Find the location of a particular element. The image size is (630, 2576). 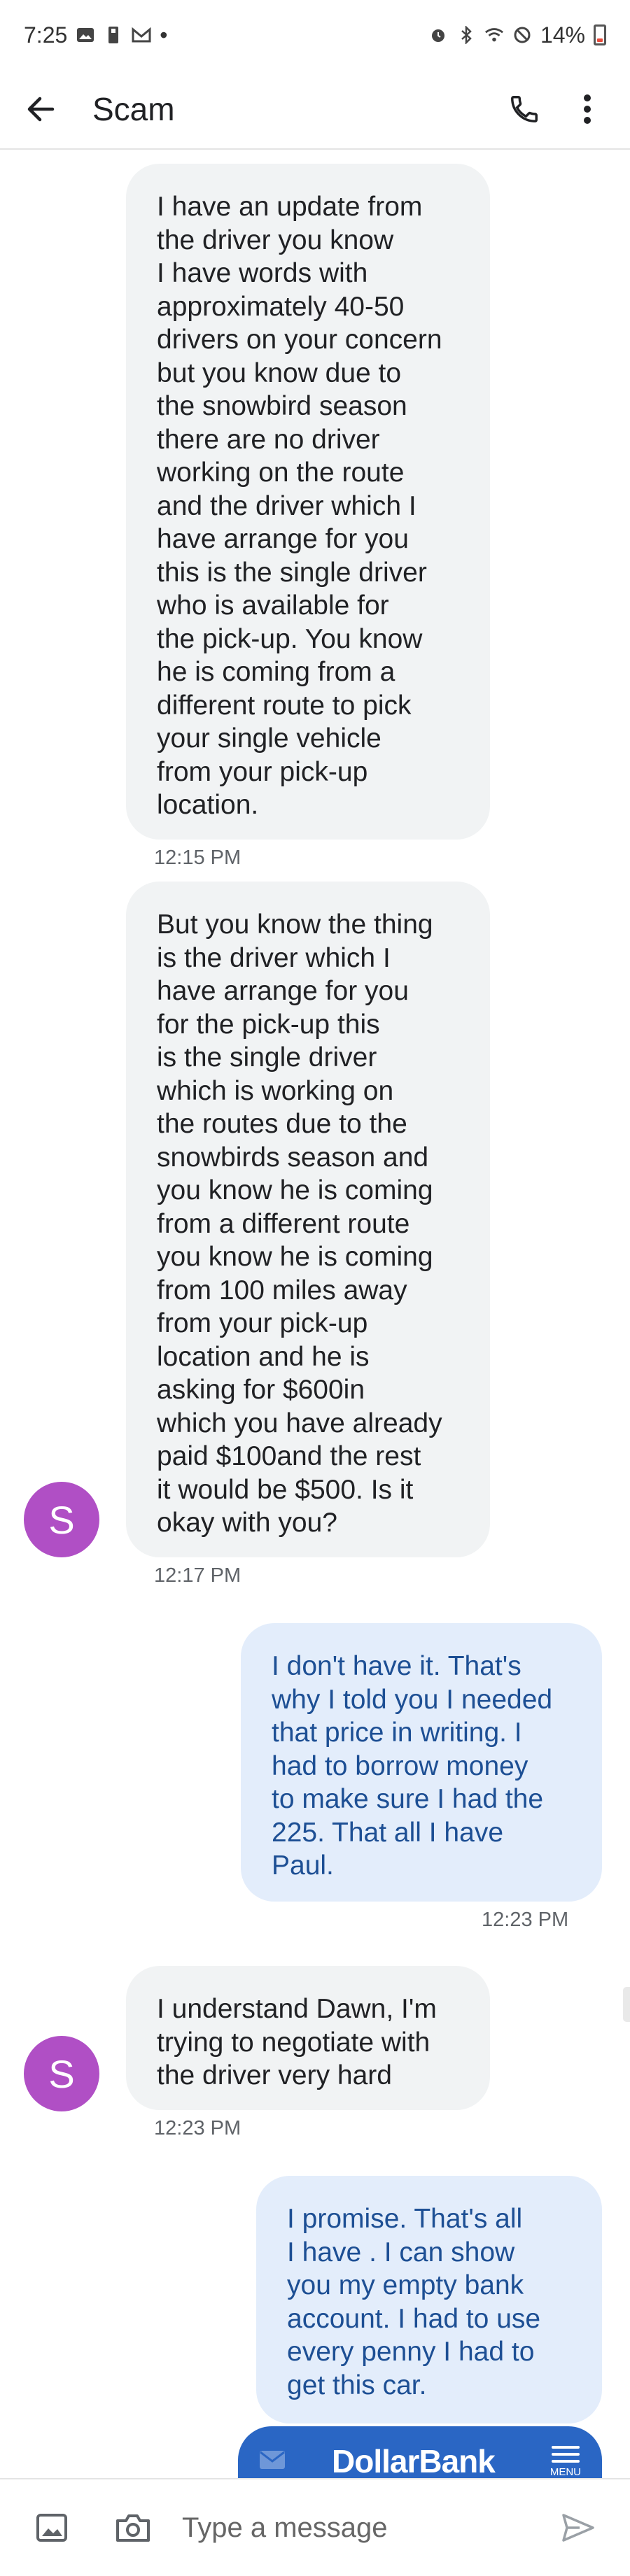

more-vert-icon is located at coordinates (587, 109).